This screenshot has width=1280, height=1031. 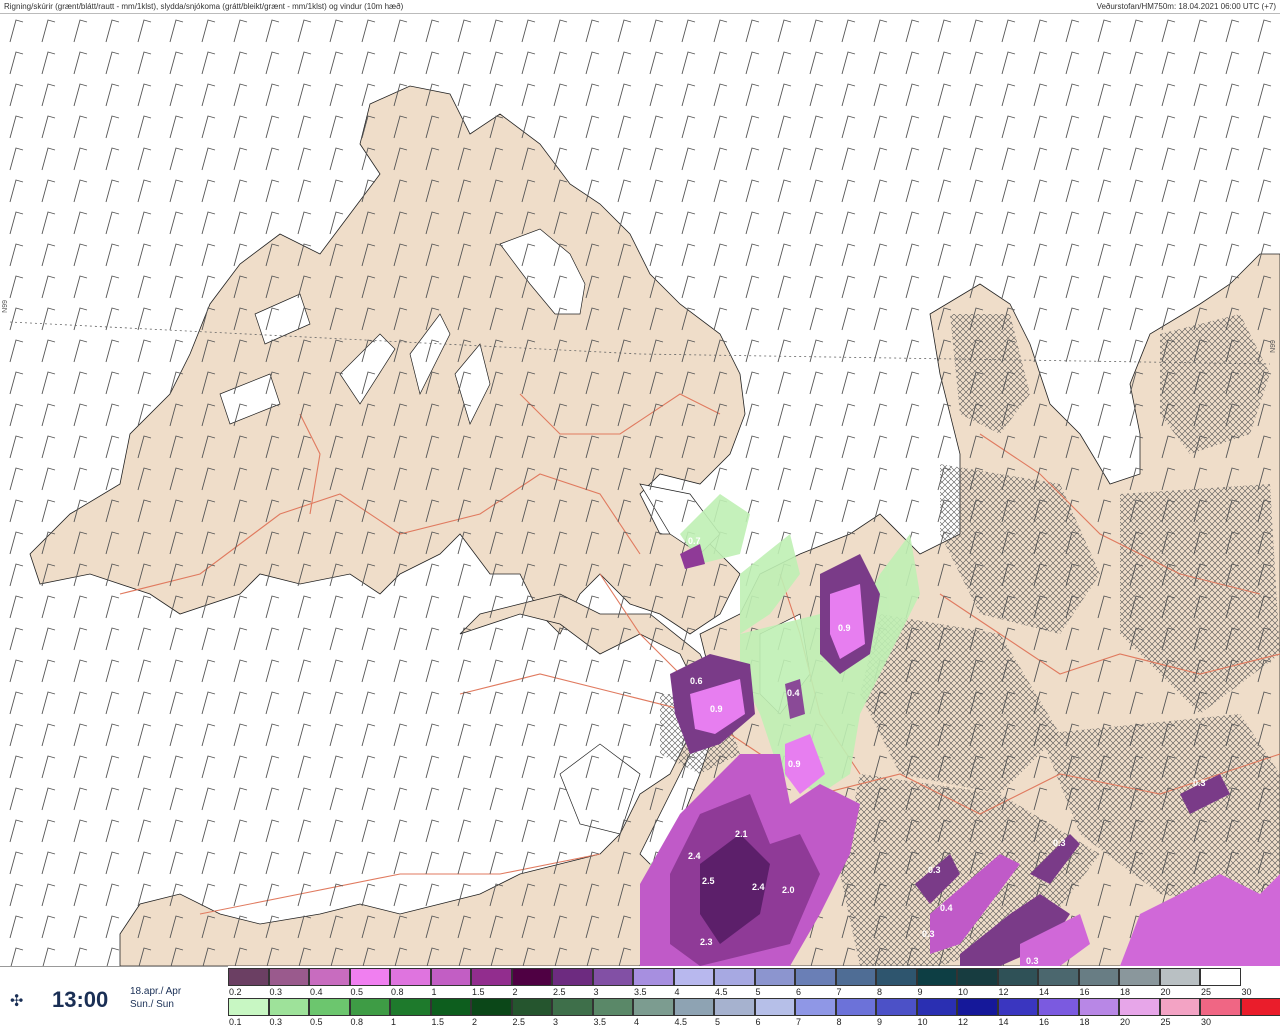 I want to click on legend-label: 0.3, so click(x=276, y=1022).